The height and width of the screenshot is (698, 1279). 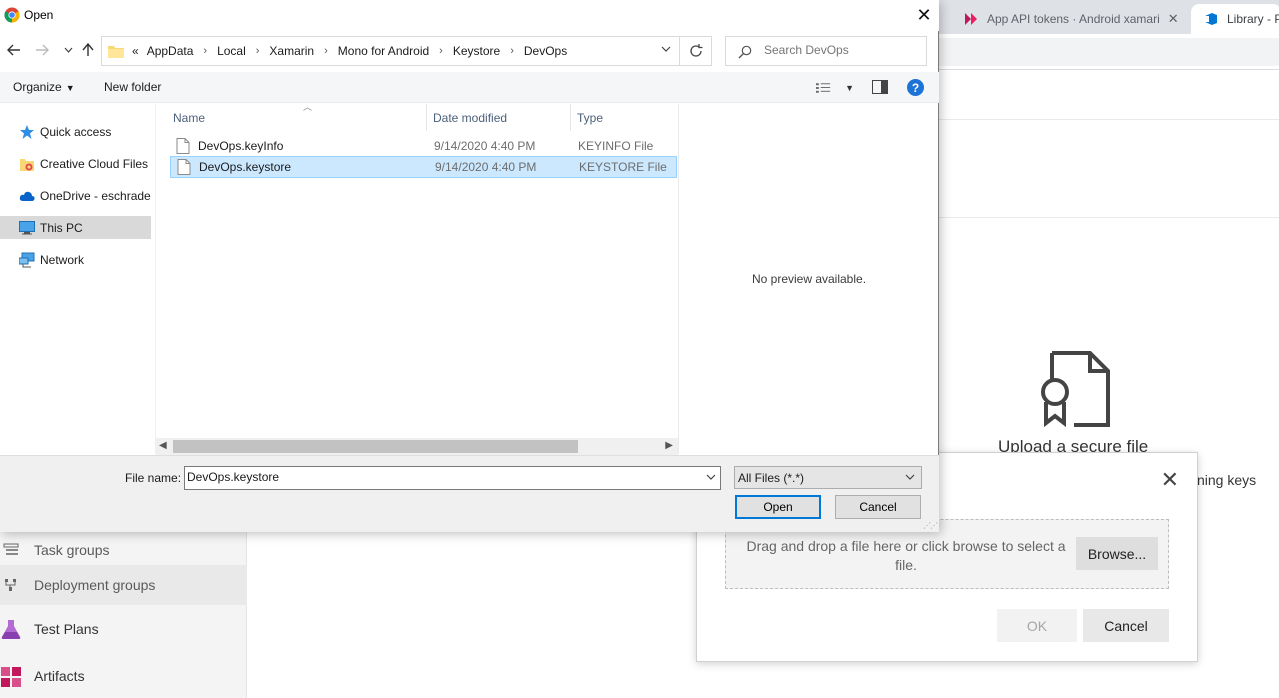 I want to click on nav-item-creative-cloud-files: Creative Cloud Files, so click(x=75, y=163).